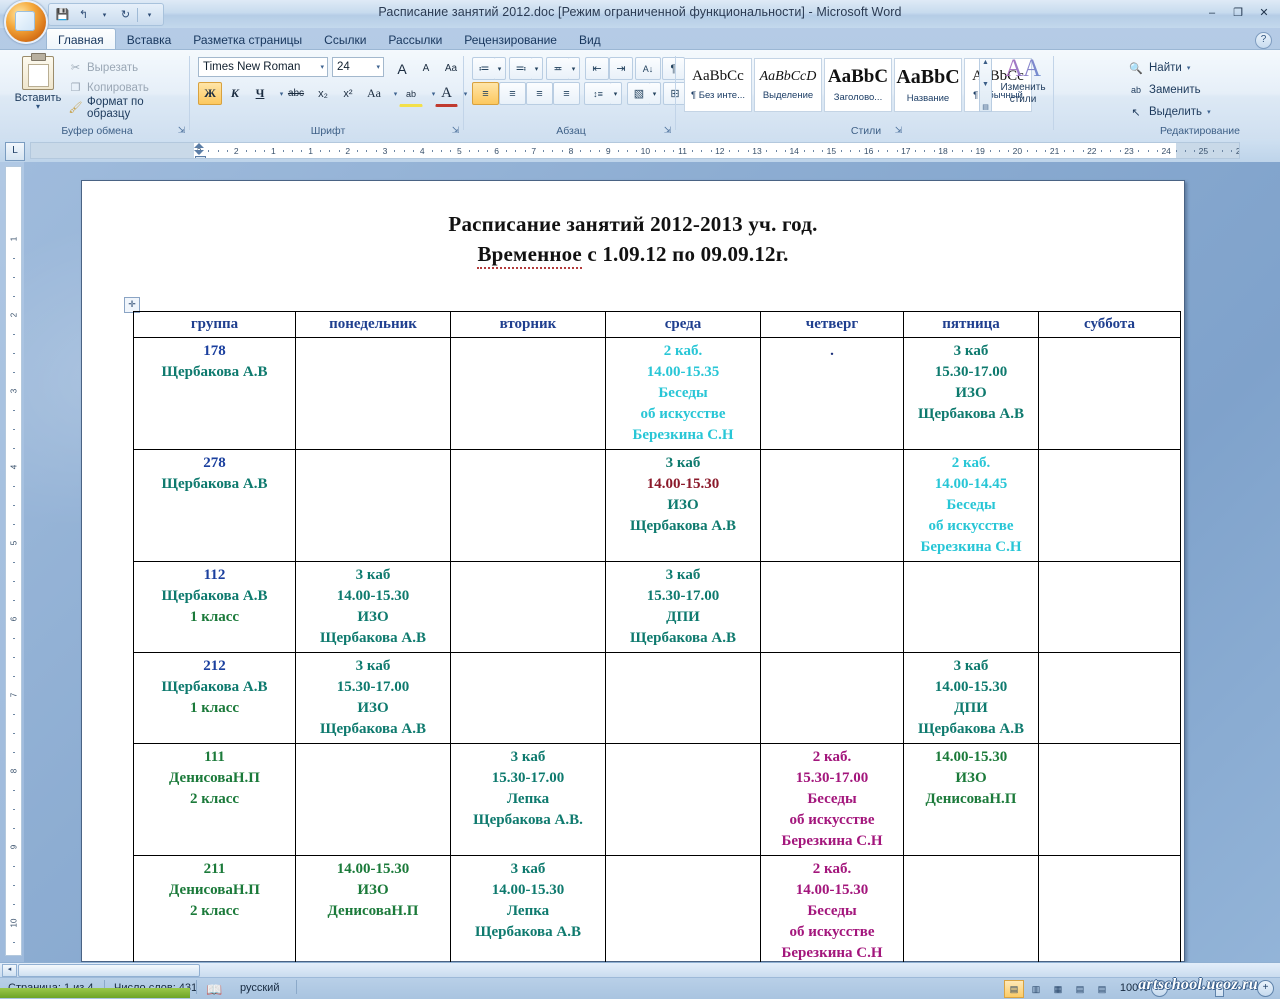  What do you see at coordinates (566, 93) in the screenshot?
I see `justify-button: ≡` at bounding box center [566, 93].